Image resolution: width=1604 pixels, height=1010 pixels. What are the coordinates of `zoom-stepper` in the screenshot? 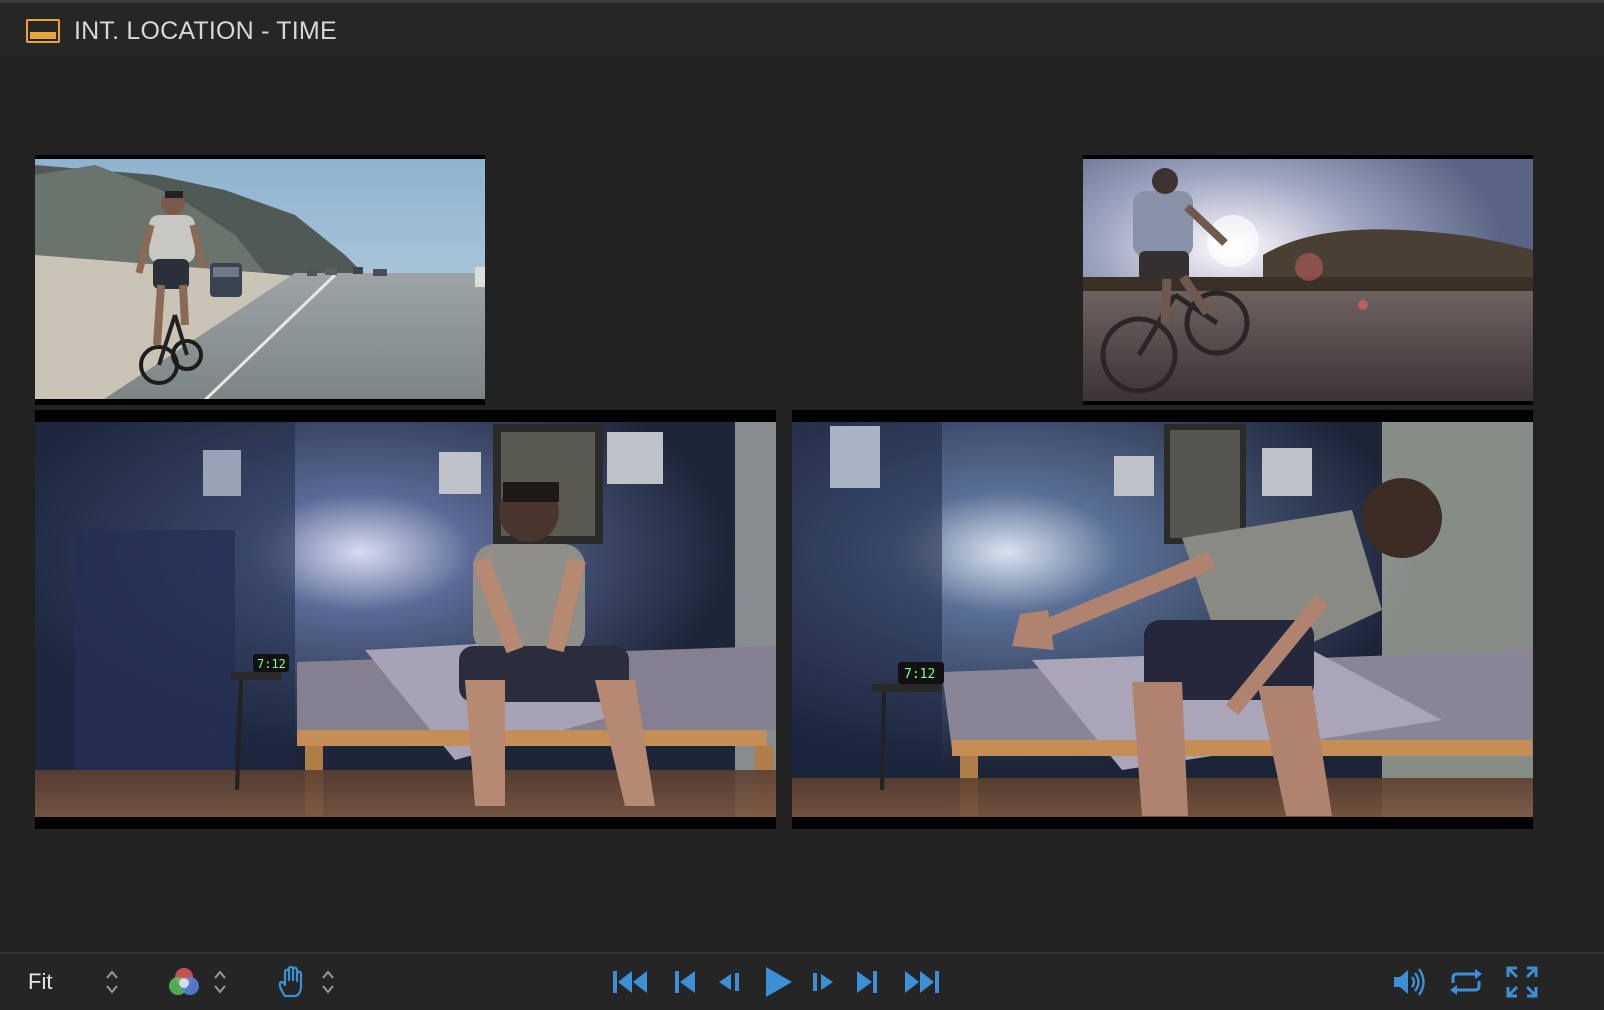 It's located at (112, 982).